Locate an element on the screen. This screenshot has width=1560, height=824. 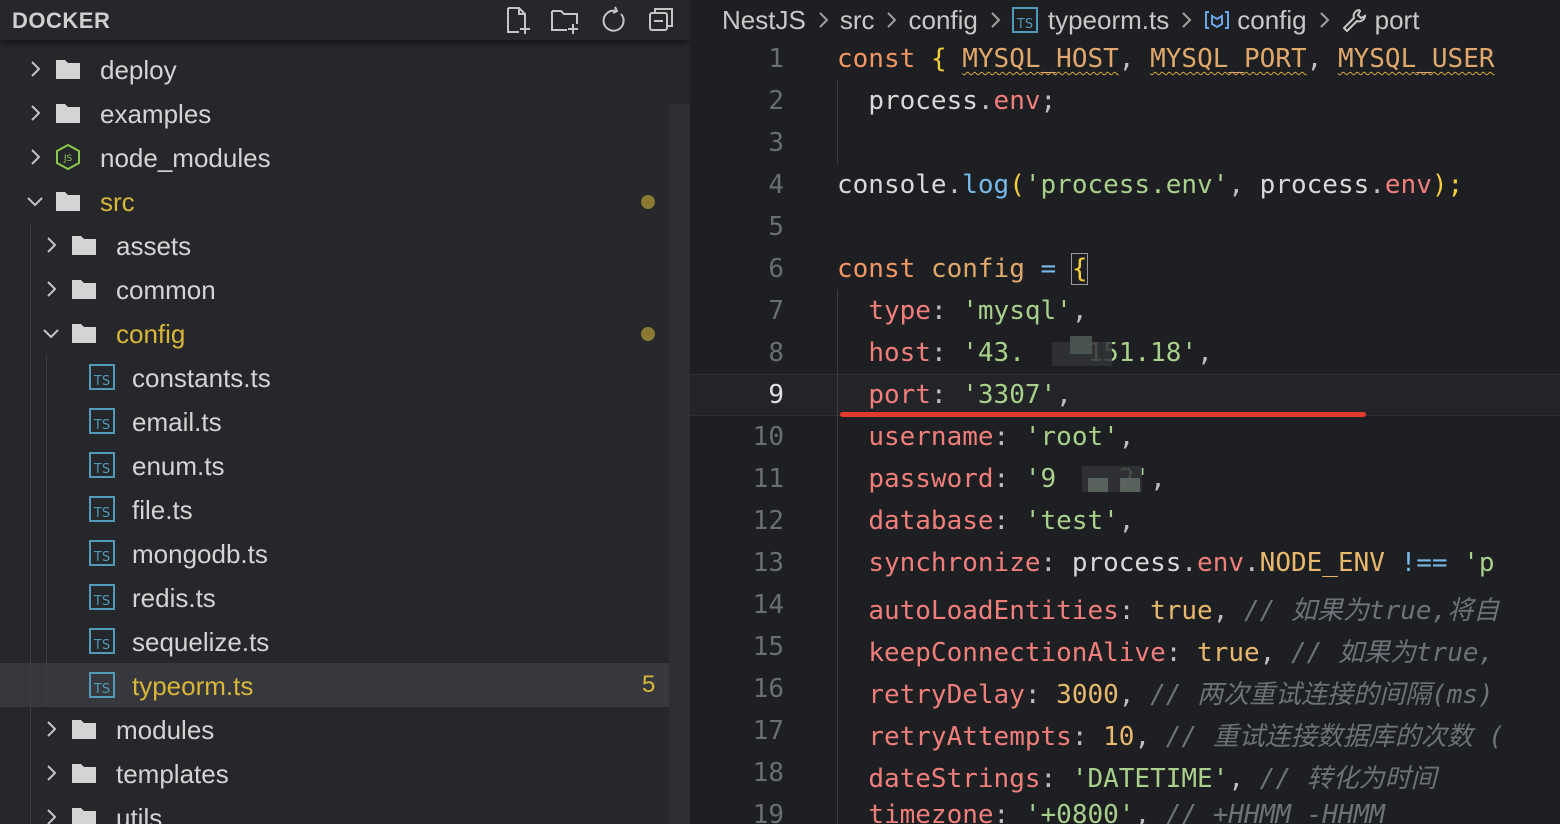
line-number: 8 is located at coordinates (776, 353).